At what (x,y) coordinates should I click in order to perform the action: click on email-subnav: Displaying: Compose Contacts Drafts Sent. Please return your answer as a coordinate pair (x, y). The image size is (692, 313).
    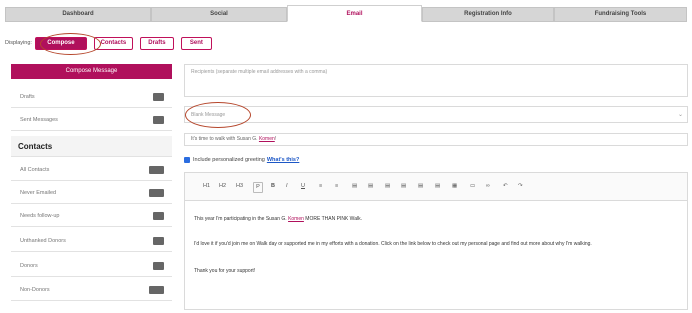
    Looking at the image, I should click on (112, 43).